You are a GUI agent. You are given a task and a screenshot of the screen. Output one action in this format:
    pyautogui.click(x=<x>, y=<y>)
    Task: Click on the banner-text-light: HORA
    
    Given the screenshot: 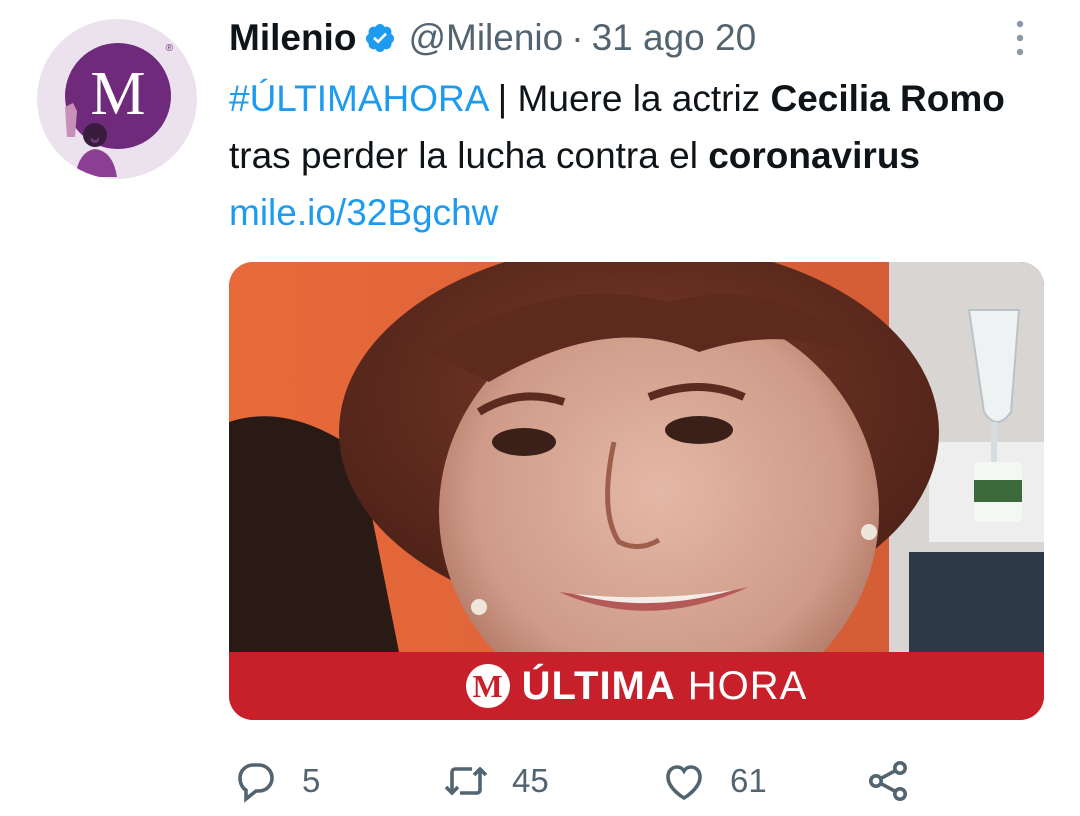 What is the action you would take?
    pyautogui.click(x=747, y=685)
    